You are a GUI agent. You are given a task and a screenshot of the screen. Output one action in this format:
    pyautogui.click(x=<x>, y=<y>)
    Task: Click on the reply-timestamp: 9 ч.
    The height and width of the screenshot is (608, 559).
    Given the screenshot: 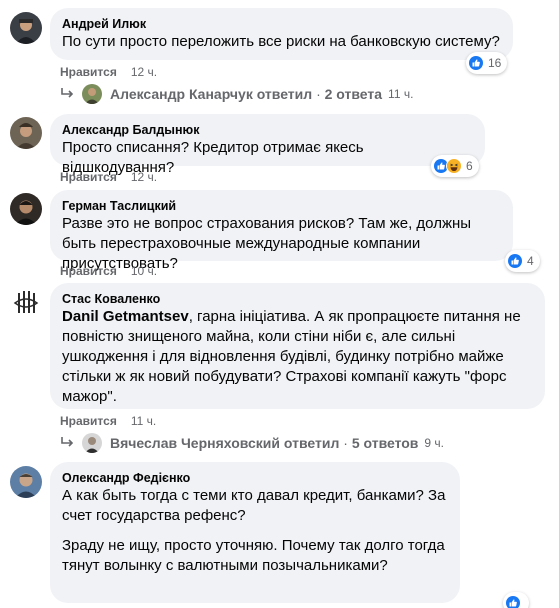 What is the action you would take?
    pyautogui.click(x=434, y=443)
    